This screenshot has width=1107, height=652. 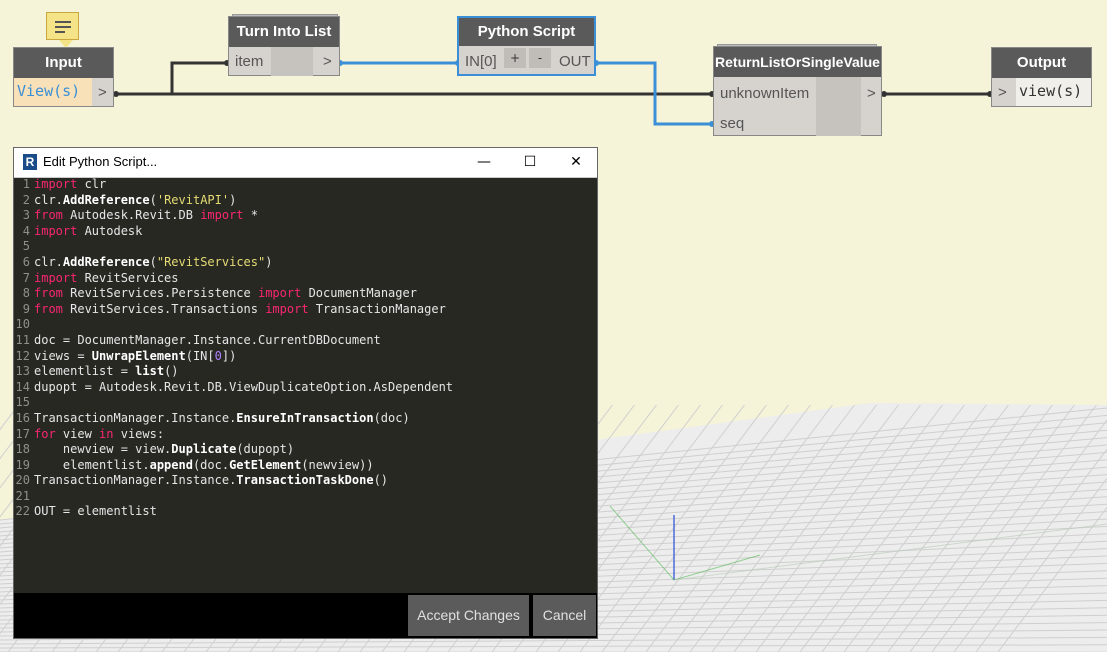 What do you see at coordinates (515, 58) in the screenshot?
I see `add-input-button: +` at bounding box center [515, 58].